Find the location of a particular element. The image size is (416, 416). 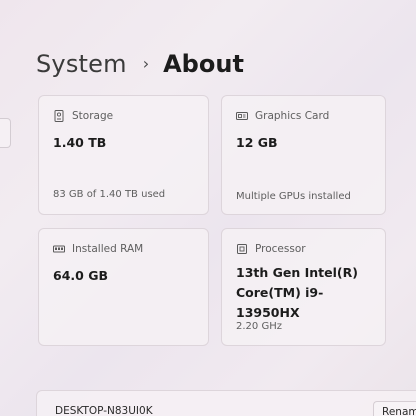

graphics-card-header: Graphics Card is located at coordinates (282, 116).